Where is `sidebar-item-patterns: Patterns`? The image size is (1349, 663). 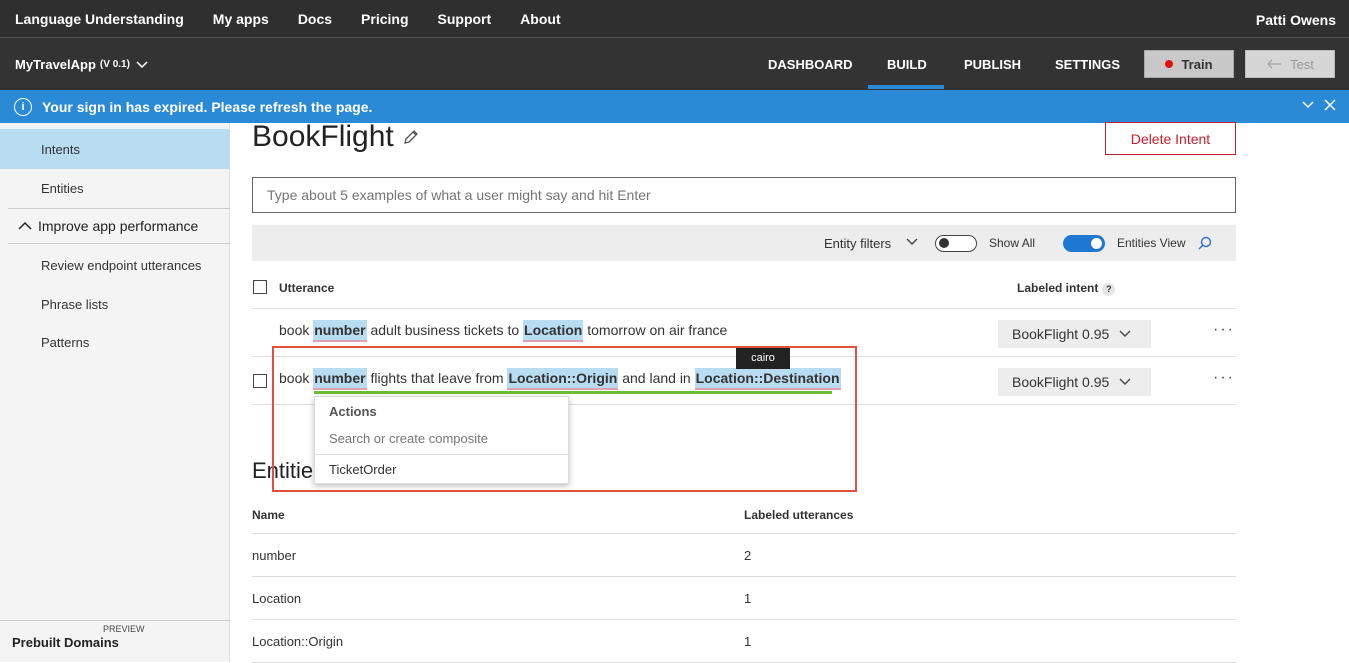 sidebar-item-patterns: Patterns is located at coordinates (115, 342).